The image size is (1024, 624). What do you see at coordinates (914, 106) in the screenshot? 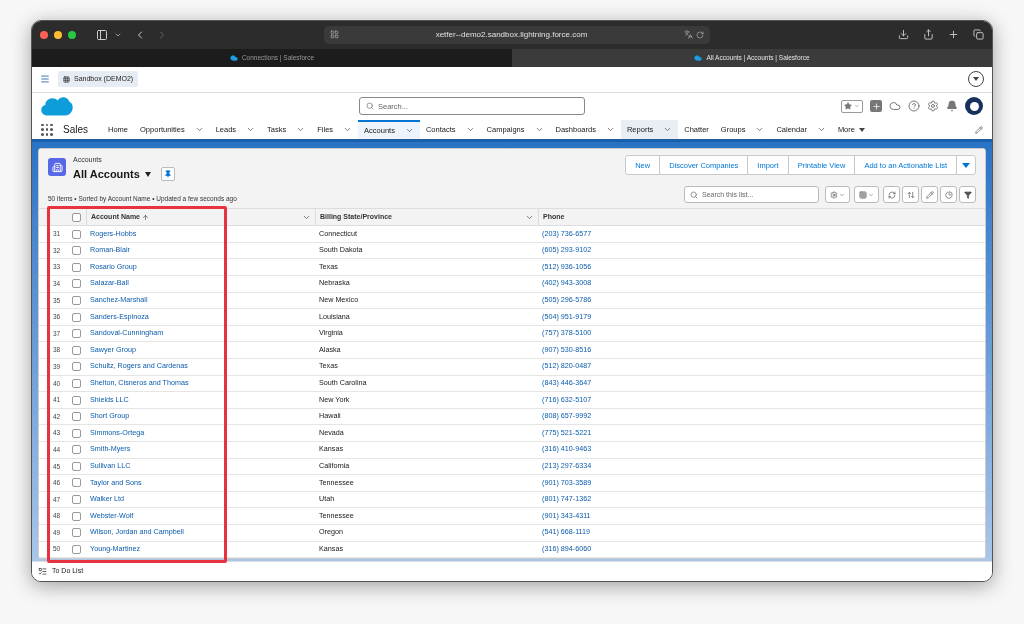
I see `help-icon` at bounding box center [914, 106].